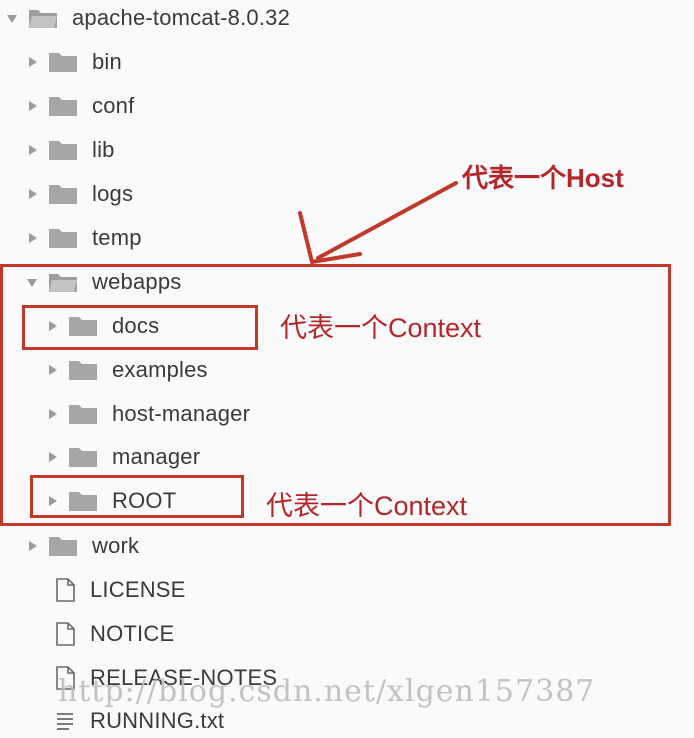 The image size is (694, 738). What do you see at coordinates (327, 691) in the screenshot?
I see `watermark: http://blog.csdn.net/xlgen157387` at bounding box center [327, 691].